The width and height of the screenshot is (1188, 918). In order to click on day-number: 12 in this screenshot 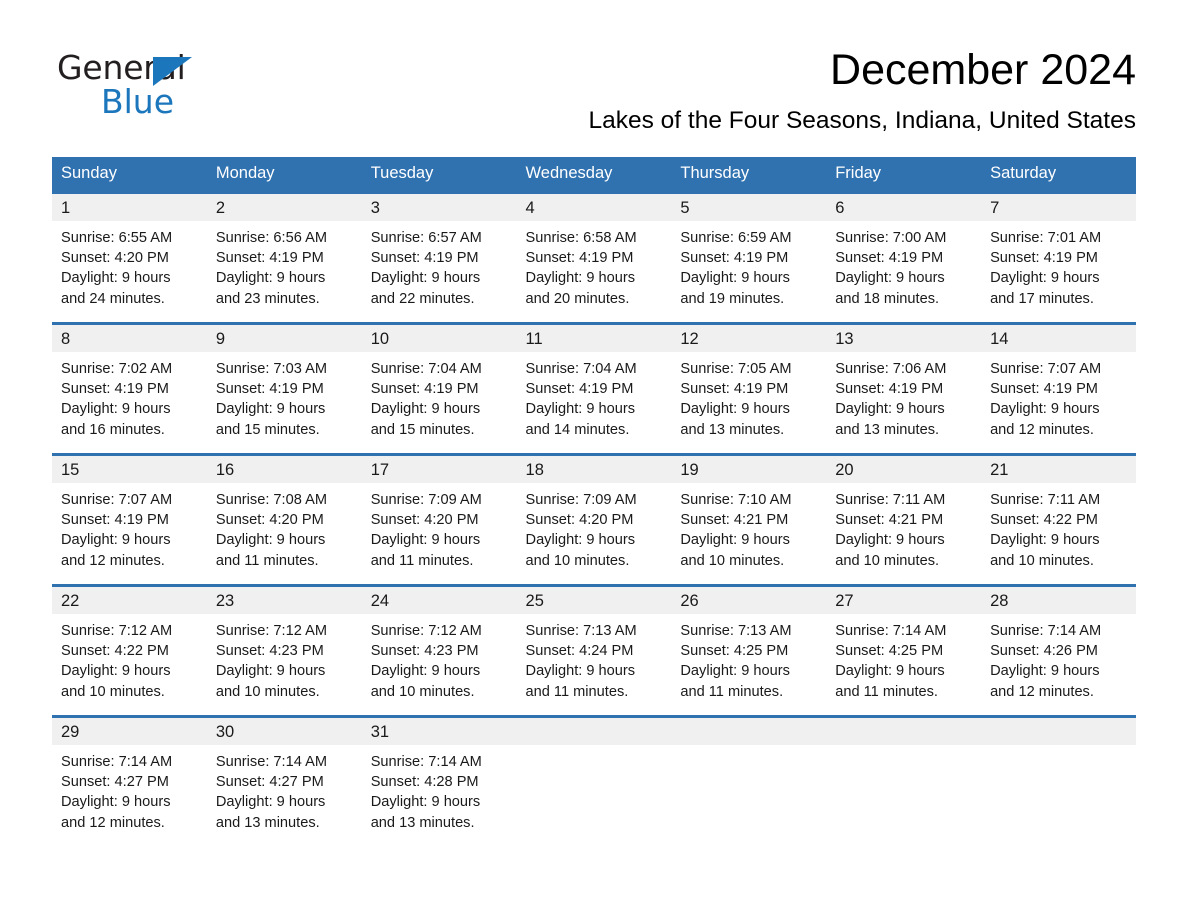, I will do `click(689, 339)`.